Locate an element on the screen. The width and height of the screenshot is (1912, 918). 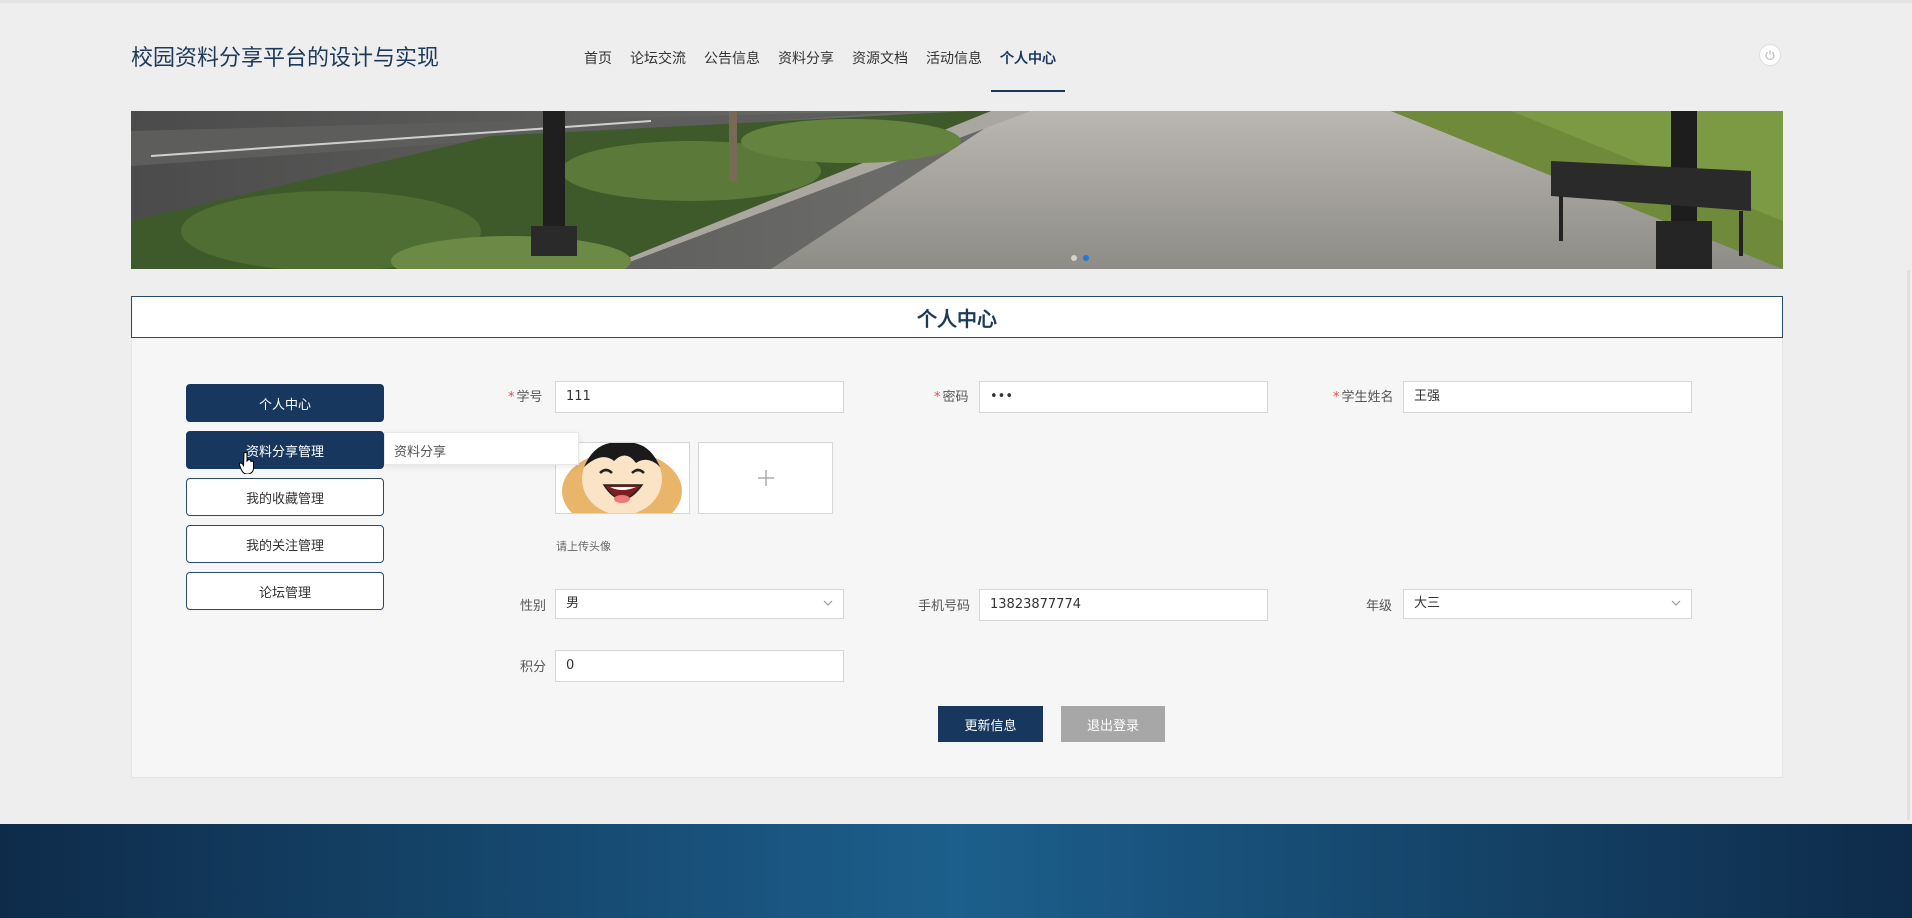
avatar-upload-button is located at coordinates (765, 478).